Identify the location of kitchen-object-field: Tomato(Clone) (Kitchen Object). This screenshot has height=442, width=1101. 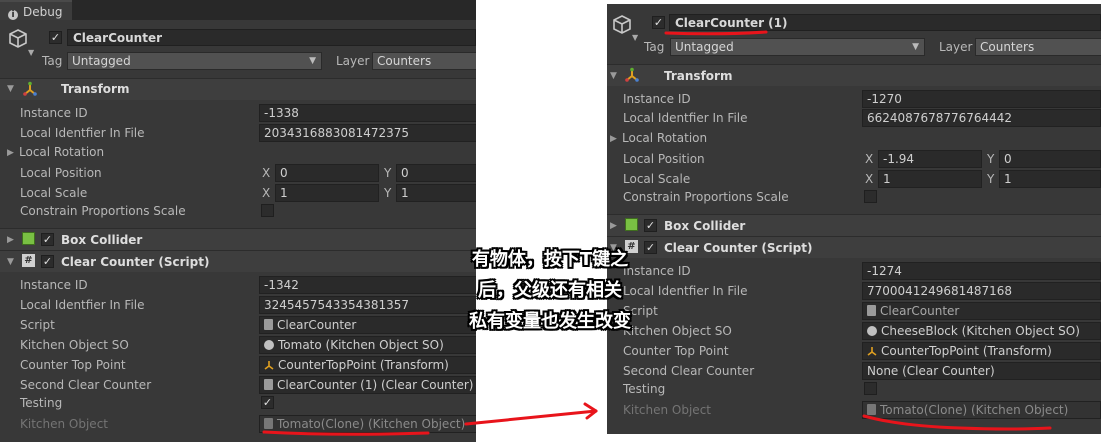
(981, 410).